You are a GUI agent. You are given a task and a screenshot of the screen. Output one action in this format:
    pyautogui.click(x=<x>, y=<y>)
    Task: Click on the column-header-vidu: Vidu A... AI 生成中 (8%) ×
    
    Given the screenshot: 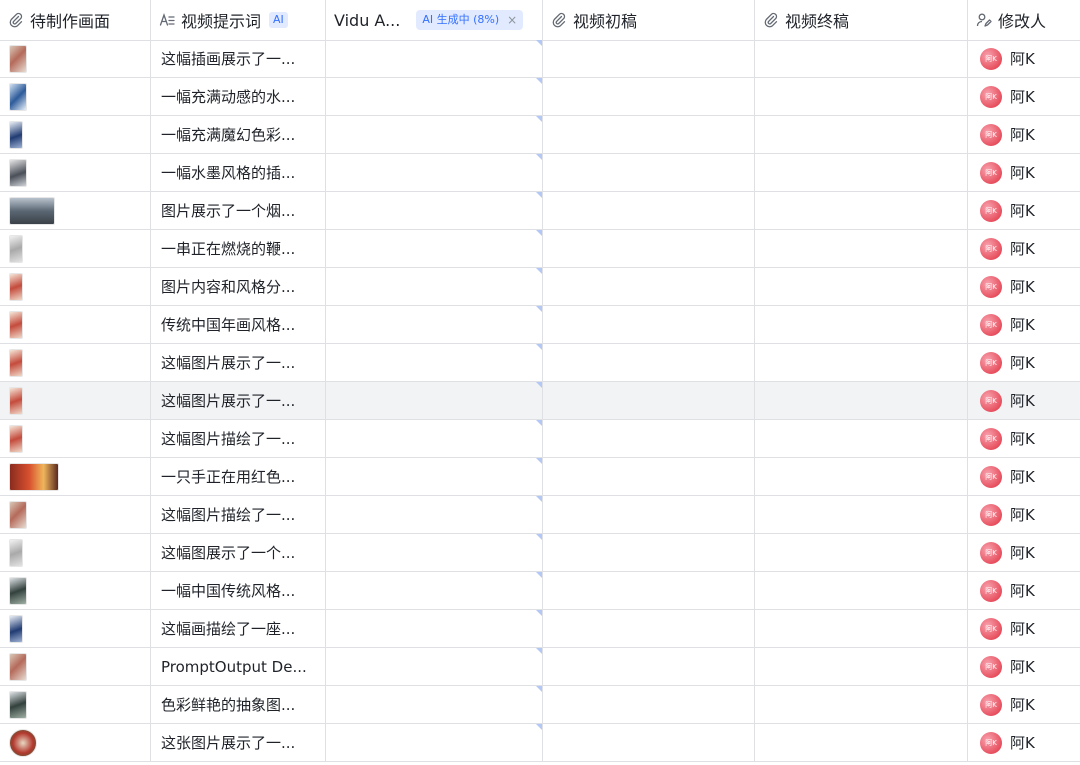 What is the action you would take?
    pyautogui.click(x=434, y=20)
    